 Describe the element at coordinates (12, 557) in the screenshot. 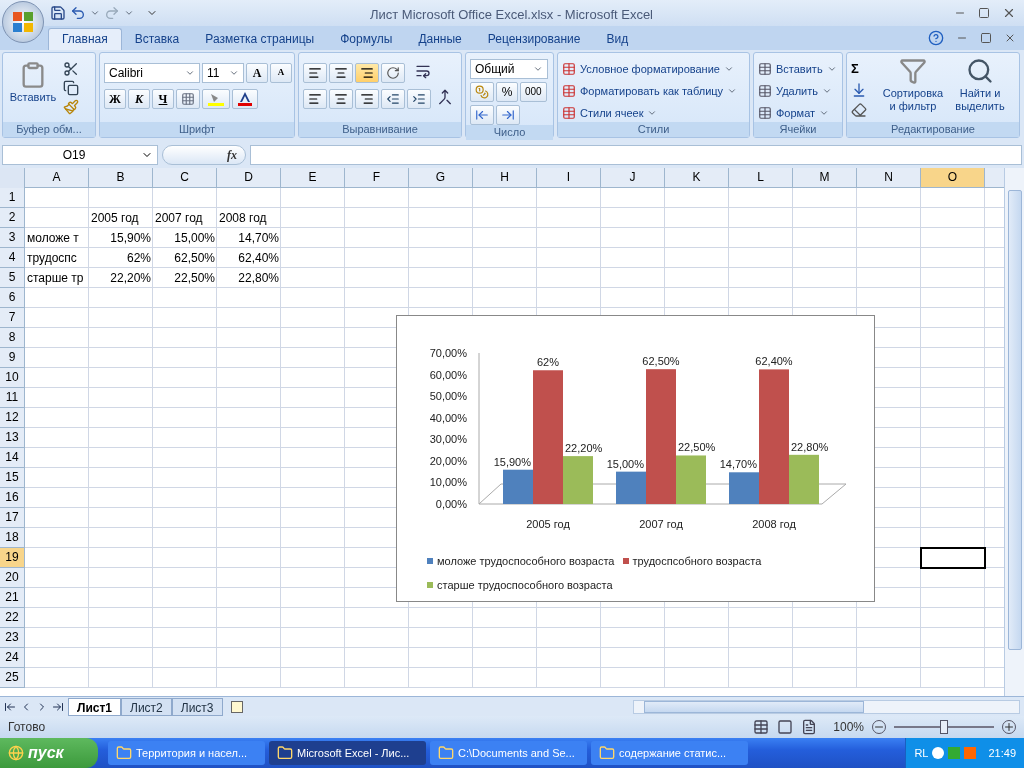

I see `row-header: 19` at that location.